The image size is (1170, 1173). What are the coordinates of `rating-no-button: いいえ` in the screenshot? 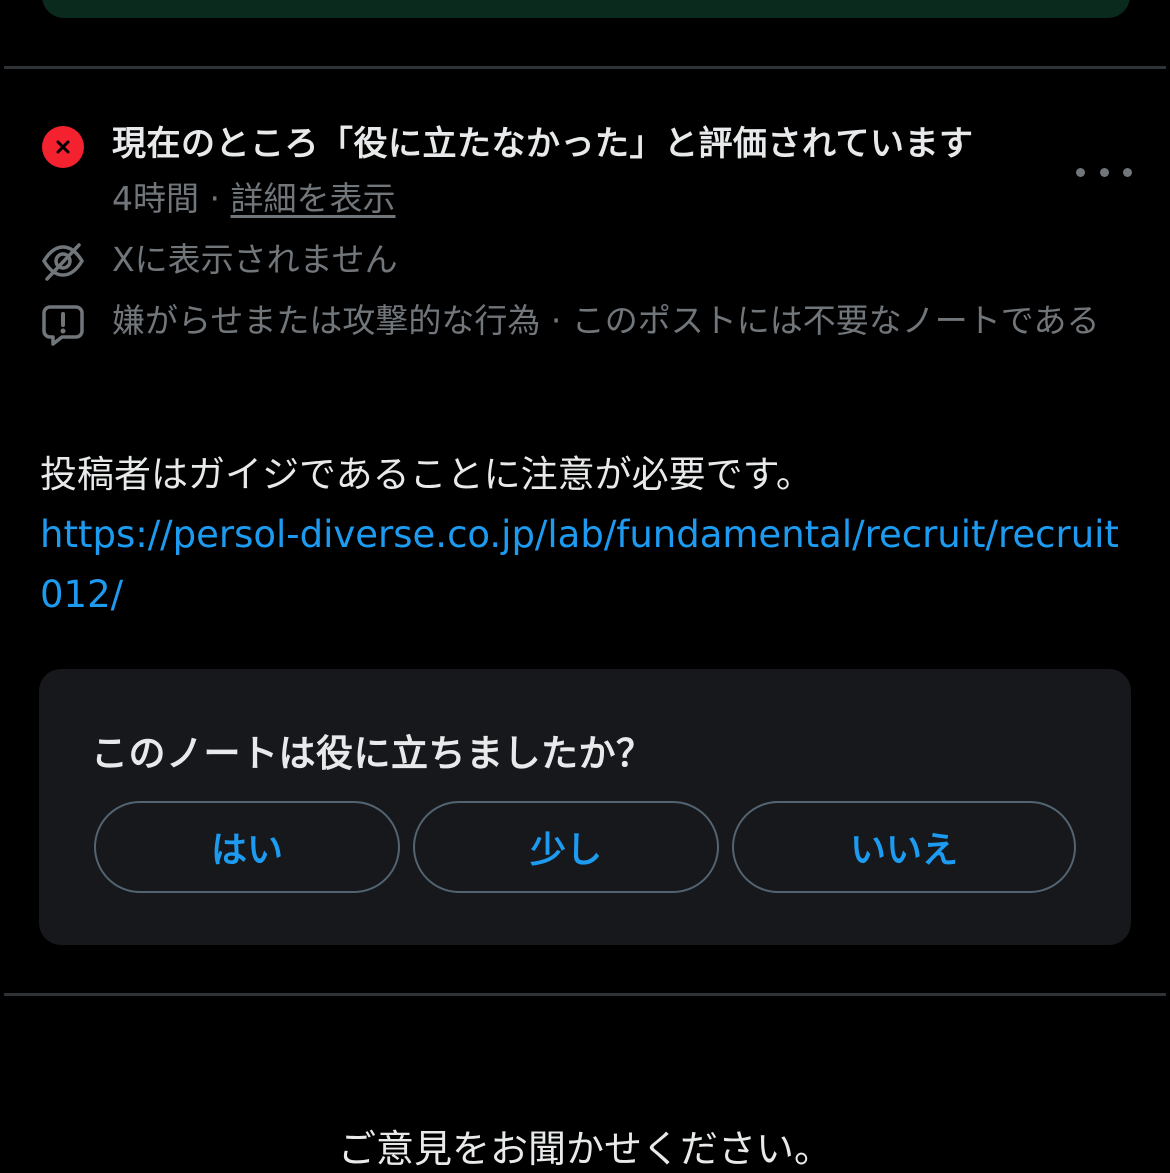 It's located at (904, 847).